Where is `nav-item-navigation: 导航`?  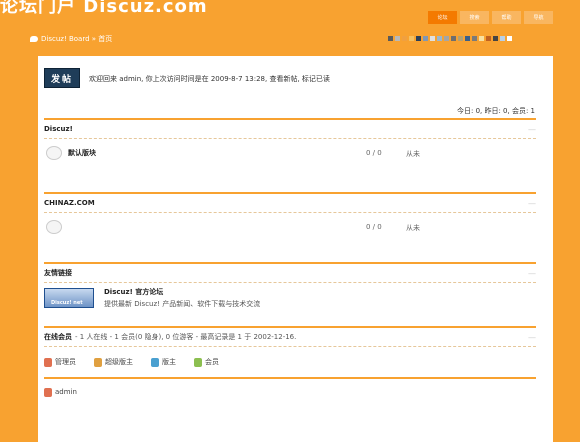 nav-item-navigation: 导航 is located at coordinates (538, 17).